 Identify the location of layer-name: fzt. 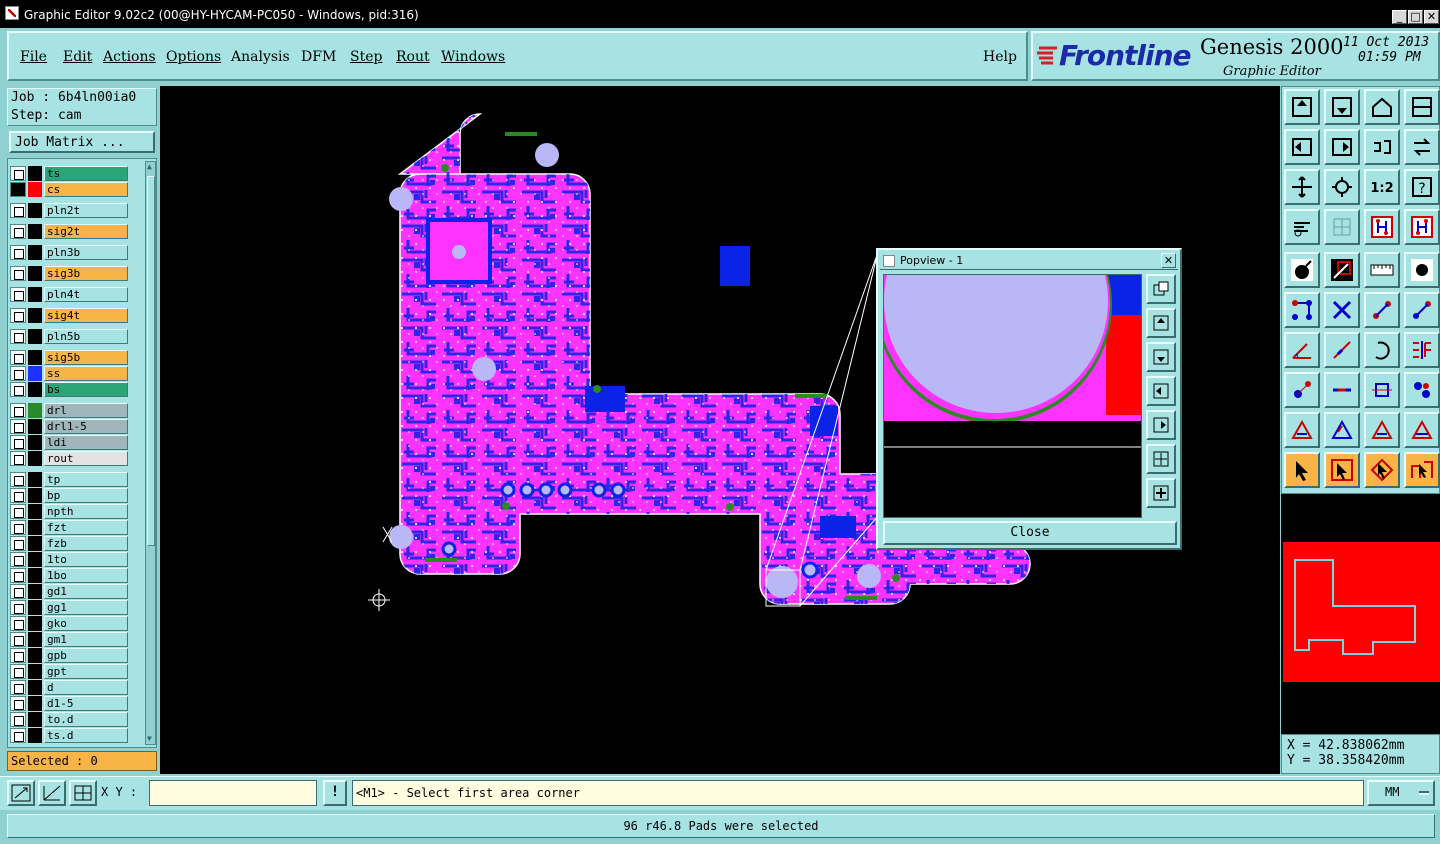
(86, 527).